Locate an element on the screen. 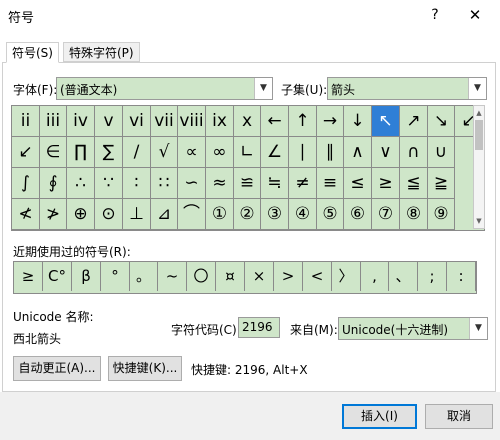 Image resolution: width=500 pixels, height=440 pixels. symbol-cell: ∞ is located at coordinates (220, 152).